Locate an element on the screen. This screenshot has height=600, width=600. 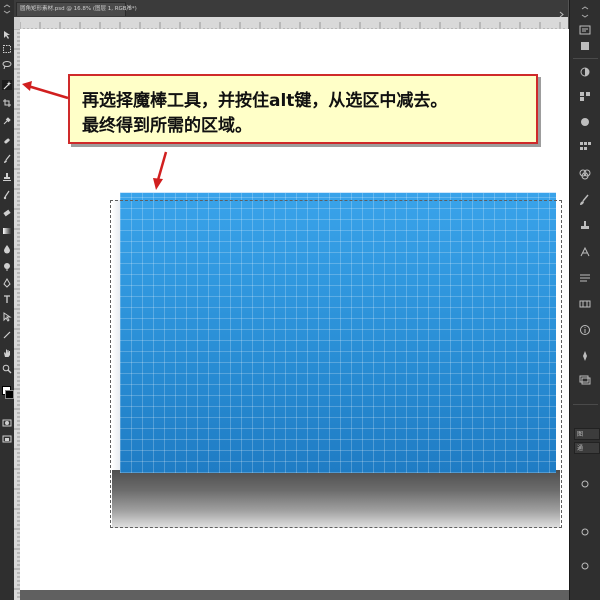
paragraph-icon is located at coordinates (585, 278).